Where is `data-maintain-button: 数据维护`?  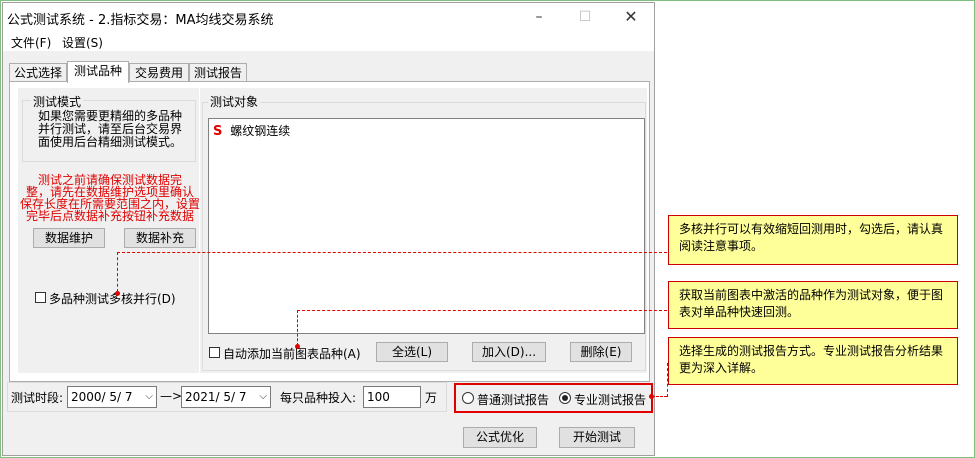 data-maintain-button: 数据维护 is located at coordinates (69, 238).